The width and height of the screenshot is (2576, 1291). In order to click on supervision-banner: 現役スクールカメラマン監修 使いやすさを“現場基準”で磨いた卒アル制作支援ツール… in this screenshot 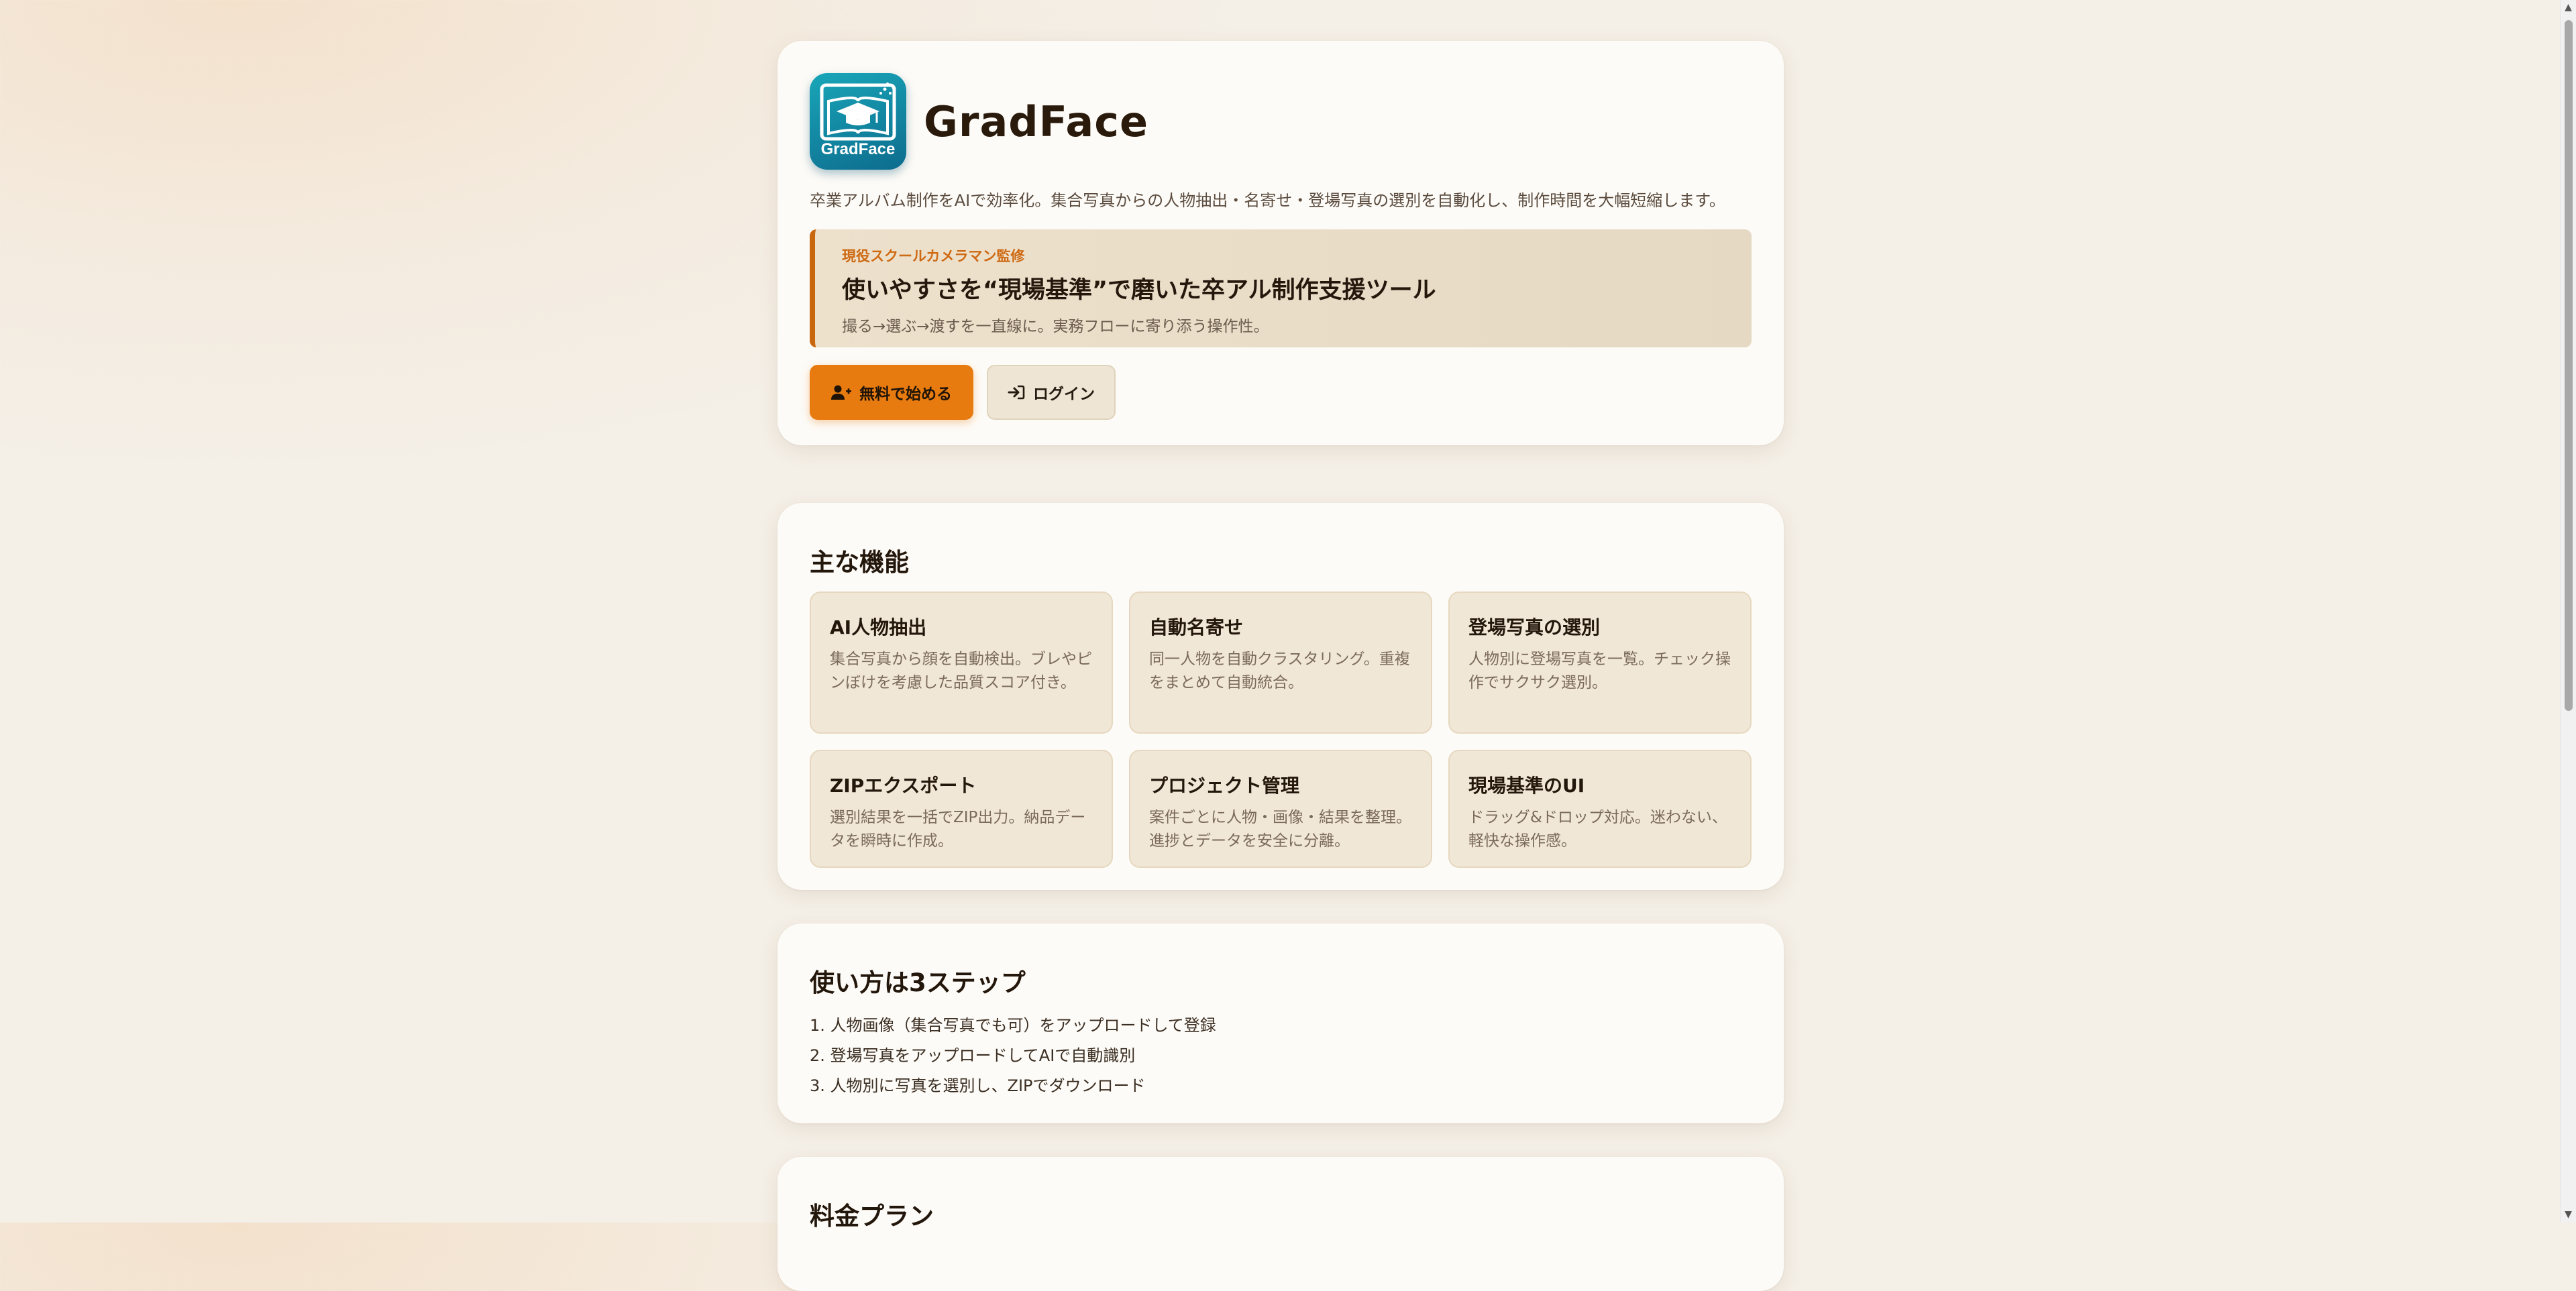, I will do `click(1281, 288)`.